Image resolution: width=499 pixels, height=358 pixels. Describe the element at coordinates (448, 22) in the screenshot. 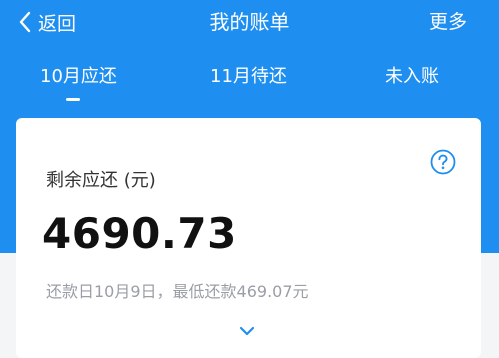

I see `more-button: 更多` at that location.